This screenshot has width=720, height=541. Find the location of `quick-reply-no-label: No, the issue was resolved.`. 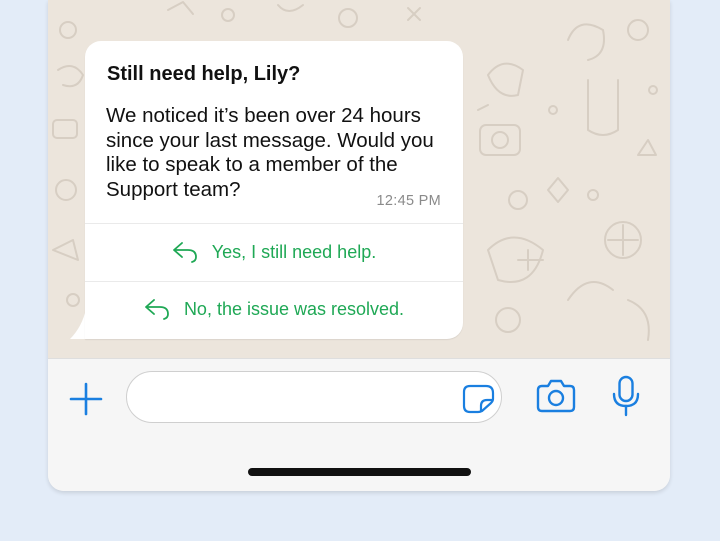

quick-reply-no-label: No, the issue was resolved. is located at coordinates (294, 308).